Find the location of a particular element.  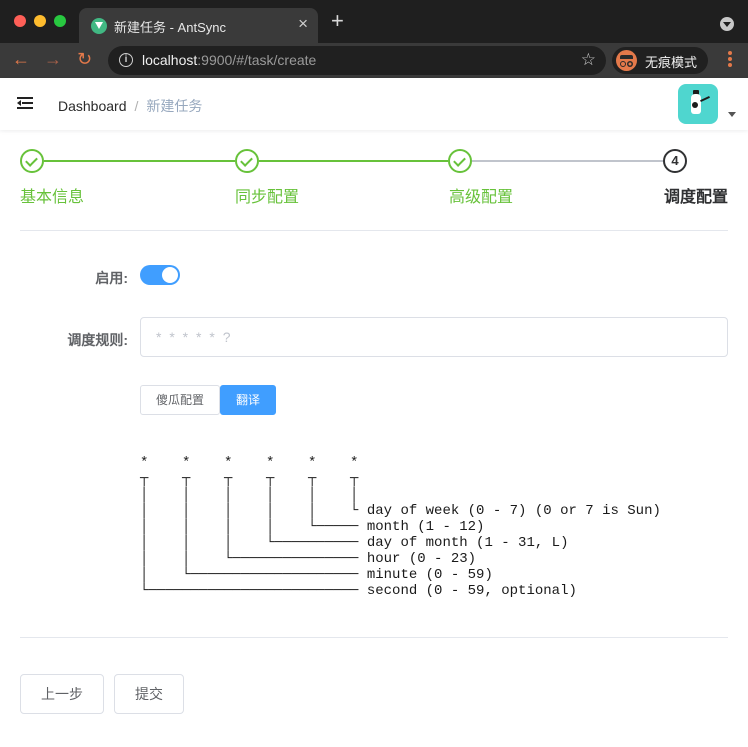

step-title-schedule: 调度配置 is located at coordinates (696, 197).